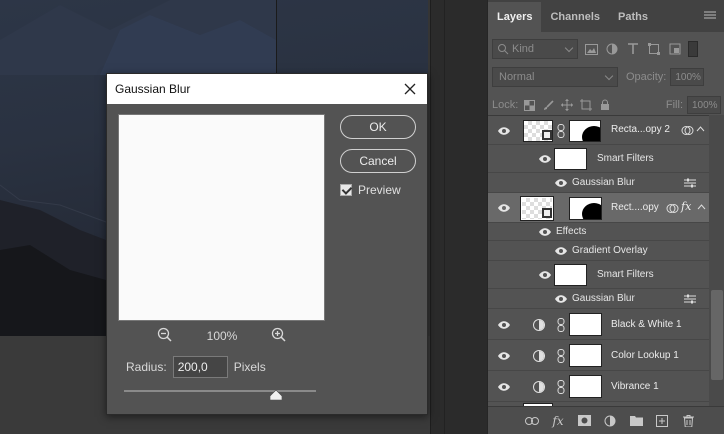  Describe the element at coordinates (153, 89) in the screenshot. I see `dialog-title: Gaussian Blur` at that location.